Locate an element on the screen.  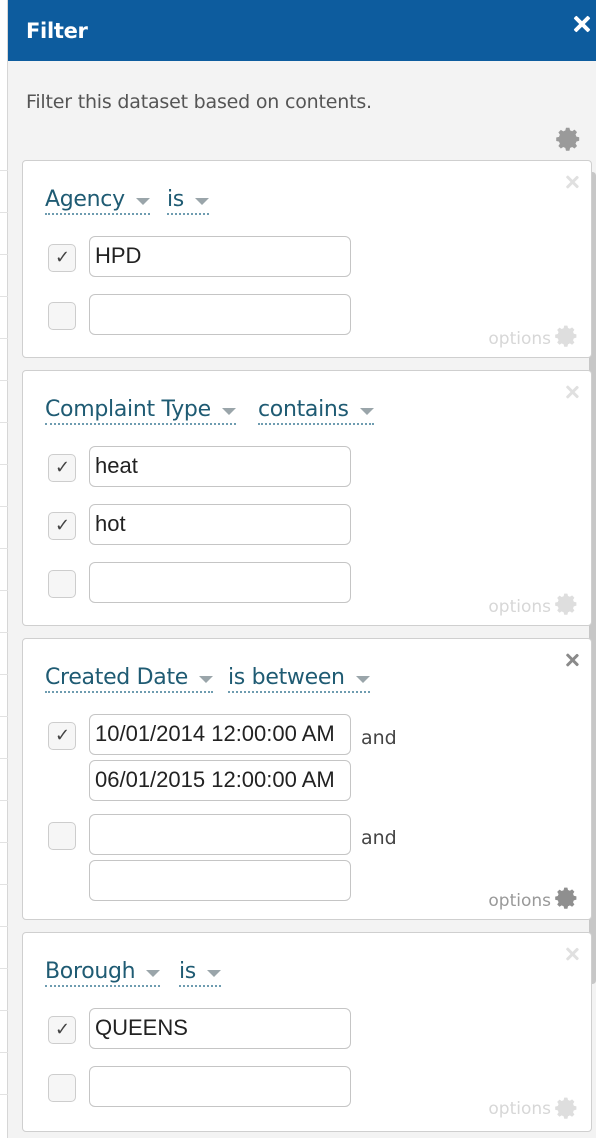
date-from-input: 10/01/2014 12:00:00 AM is located at coordinates (220, 734).